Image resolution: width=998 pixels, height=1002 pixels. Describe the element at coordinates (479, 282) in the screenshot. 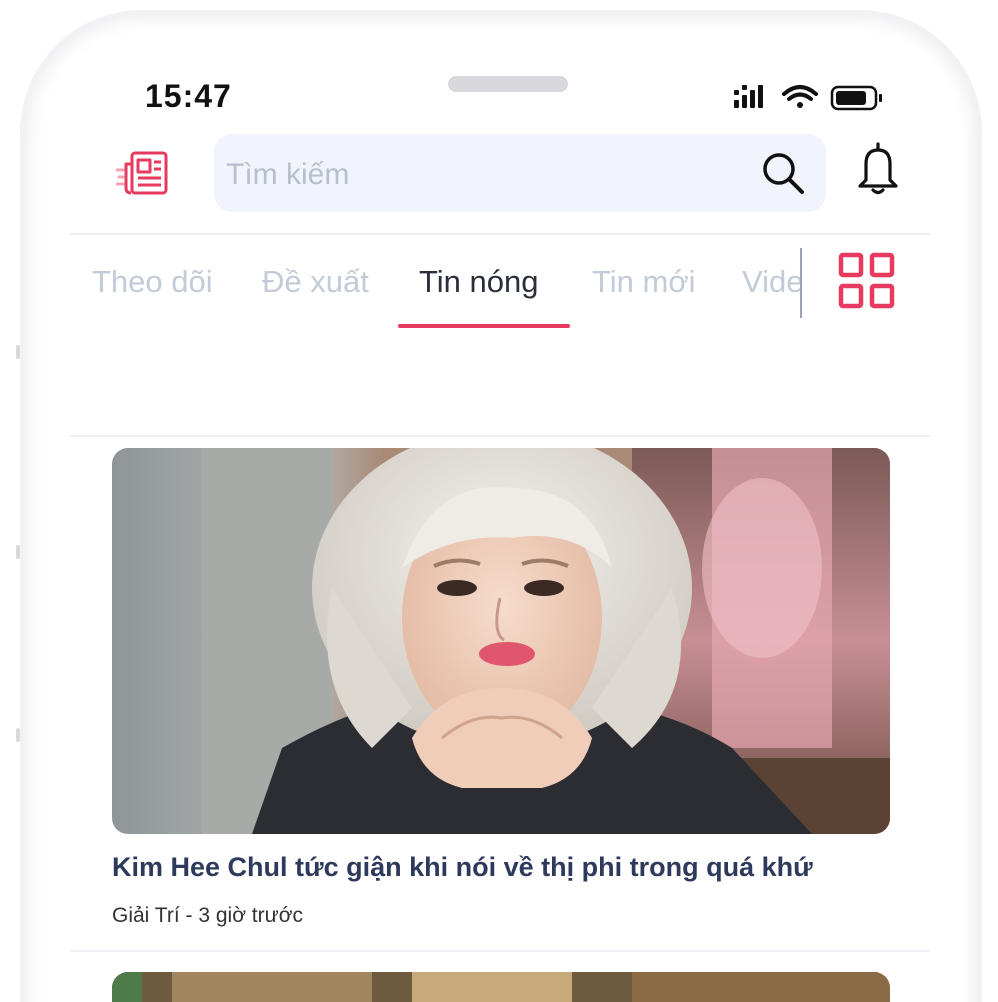

I see `tab-tin-nong: Tin nóng` at that location.